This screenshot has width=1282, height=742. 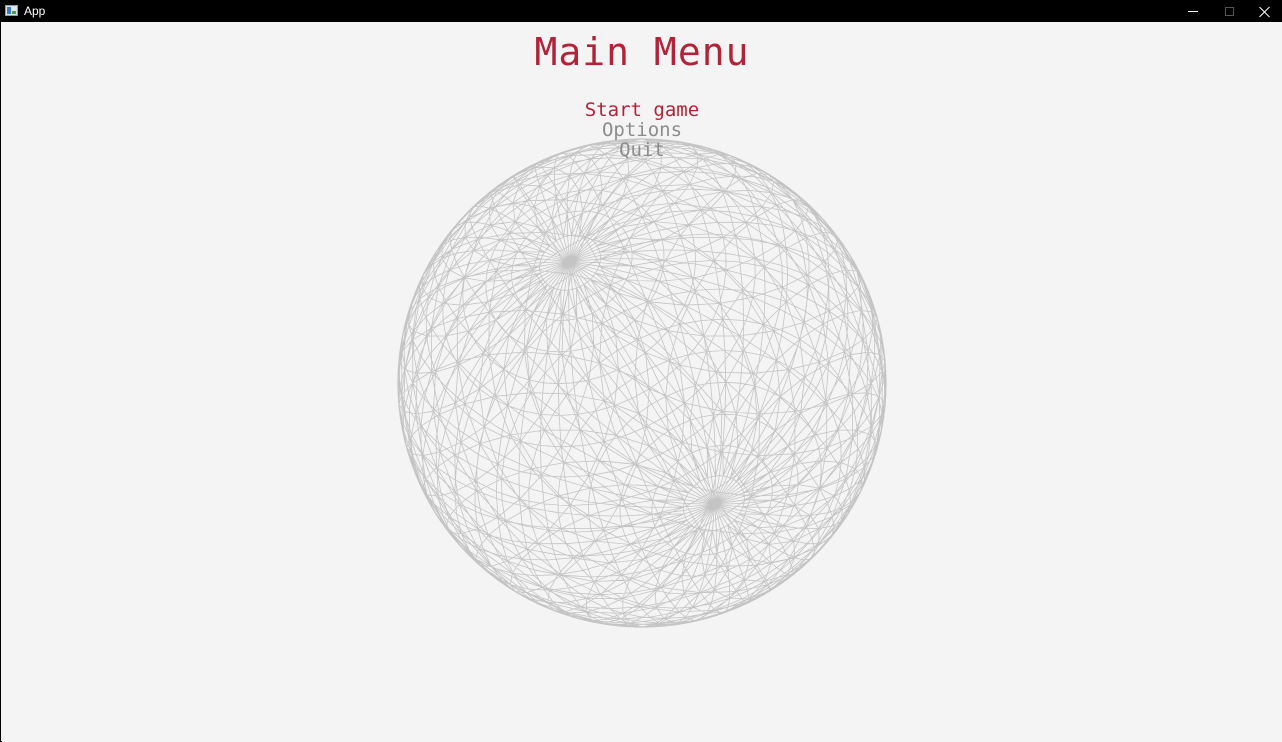 I want to click on main-menu: Start game Options Quit, so click(x=642, y=130).